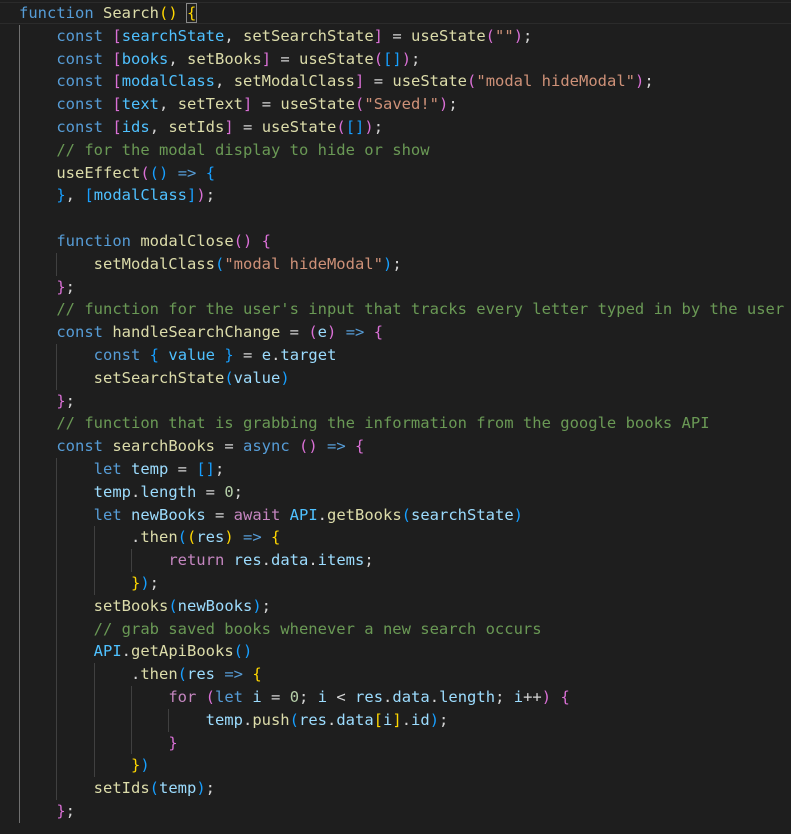  Describe the element at coordinates (401, 195) in the screenshot. I see `code-line: }, [modalClass]);` at that location.